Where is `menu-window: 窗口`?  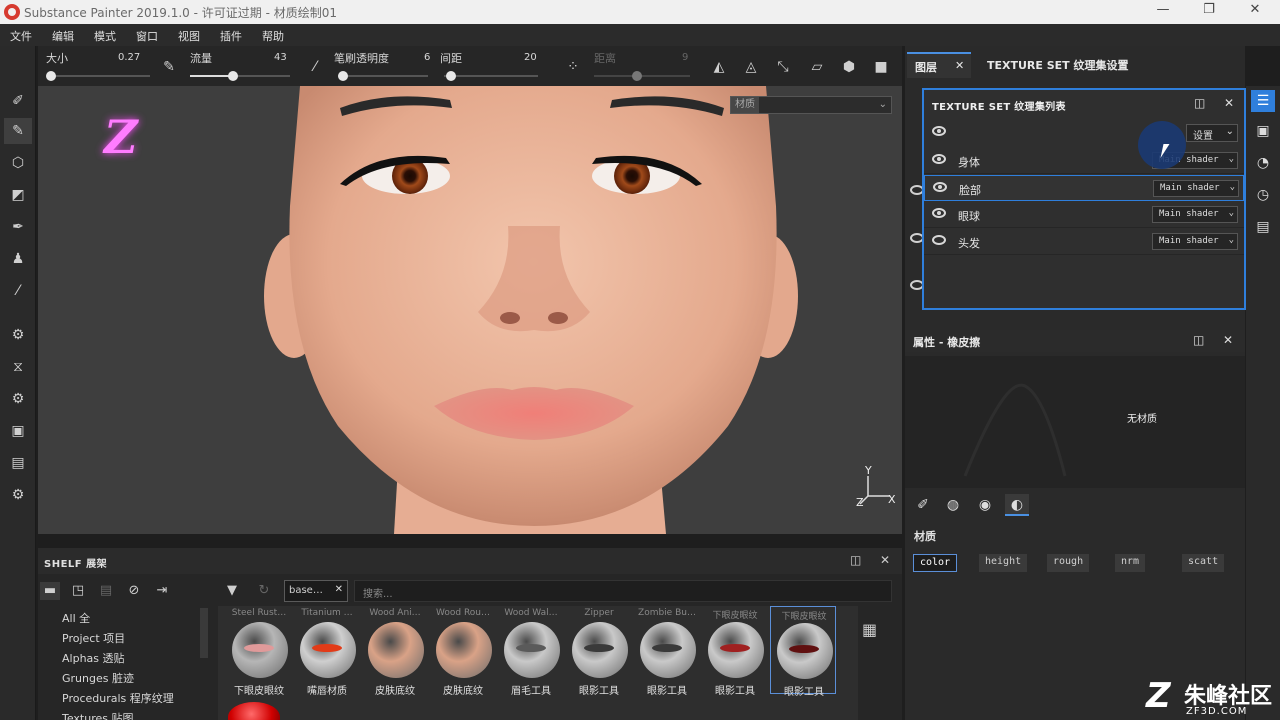 menu-window: 窗口 is located at coordinates (147, 36).